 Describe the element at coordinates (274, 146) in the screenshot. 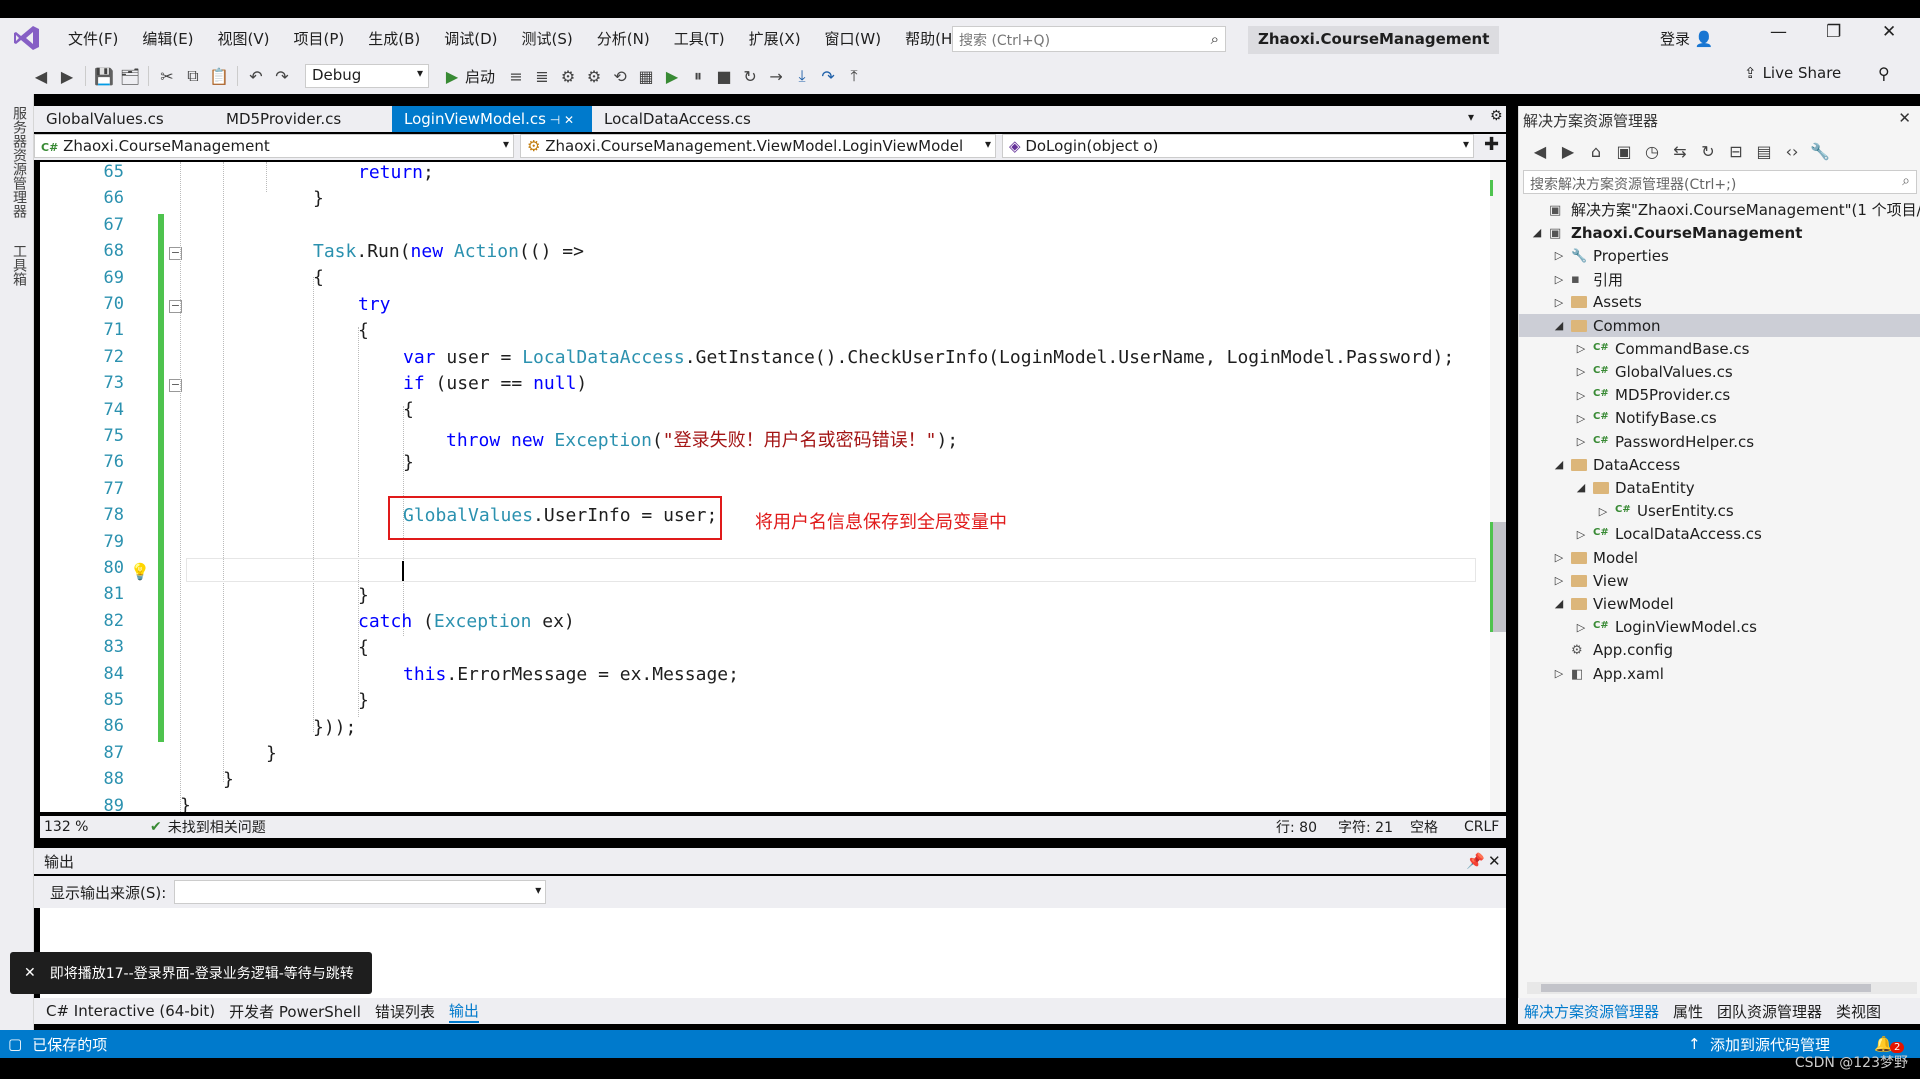

I see `project-nav-select: C# Zhaoxi.CourseManagement` at that location.